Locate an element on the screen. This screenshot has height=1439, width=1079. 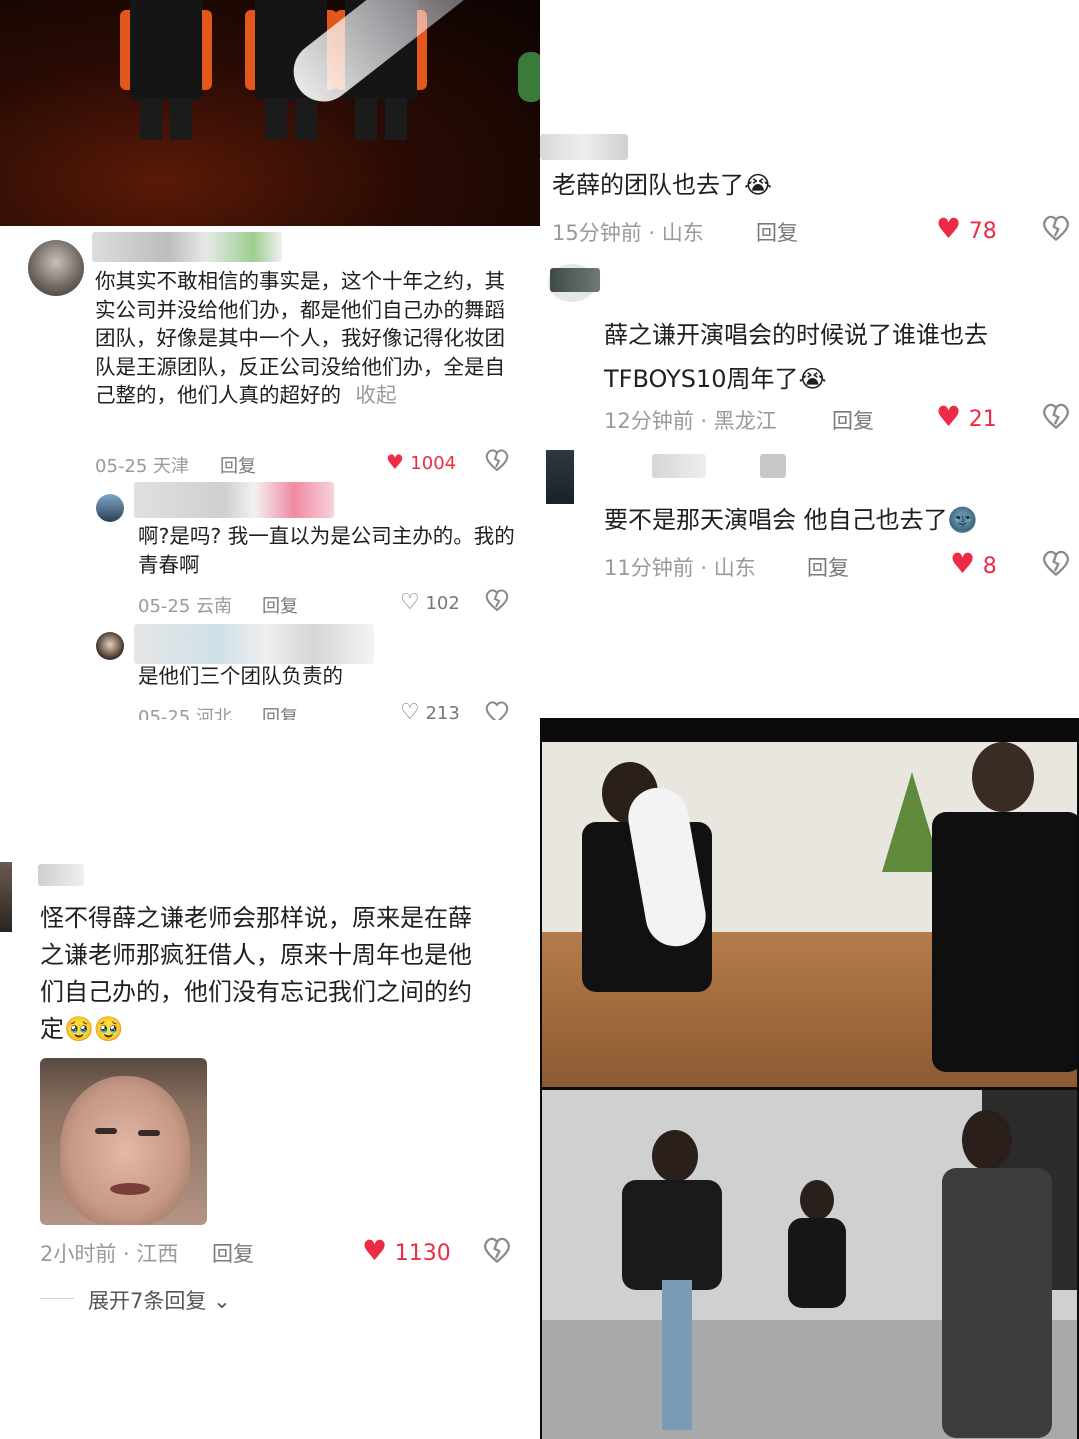
comment-text: 要不是那天演唱会 他自己也去了🌚 is located at coordinates (791, 520).